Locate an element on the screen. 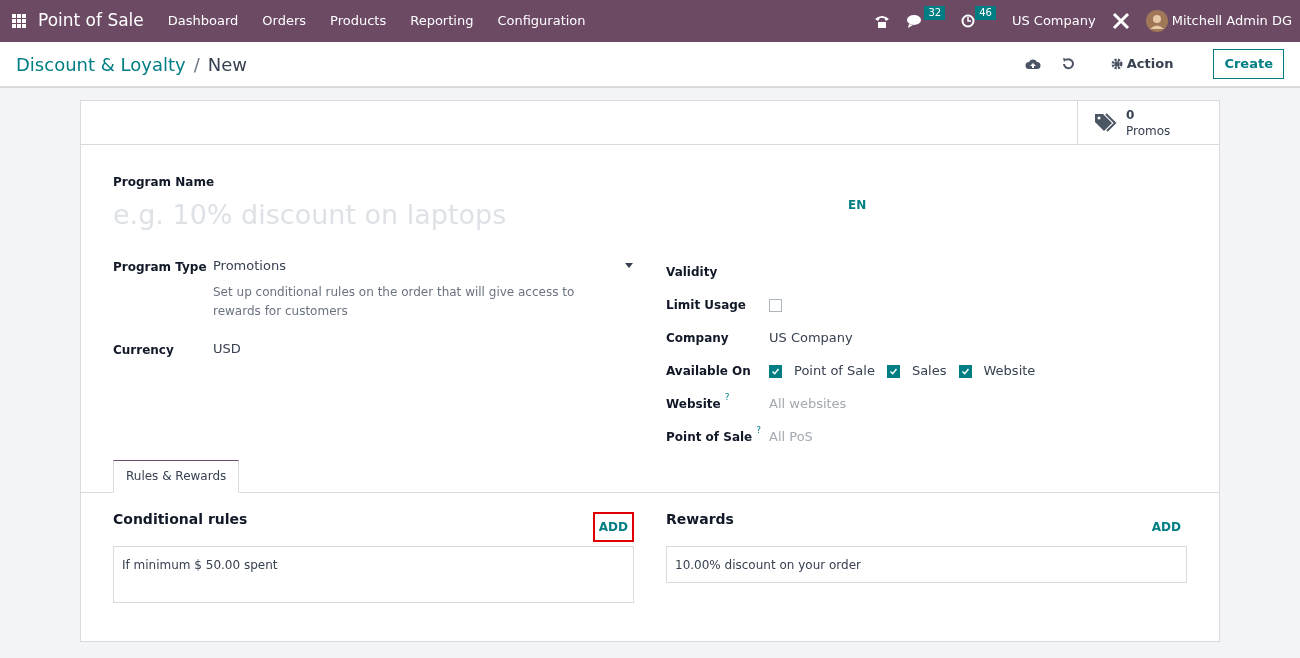  breadcrumb-link: Discount & Loyalty is located at coordinates (101, 64).